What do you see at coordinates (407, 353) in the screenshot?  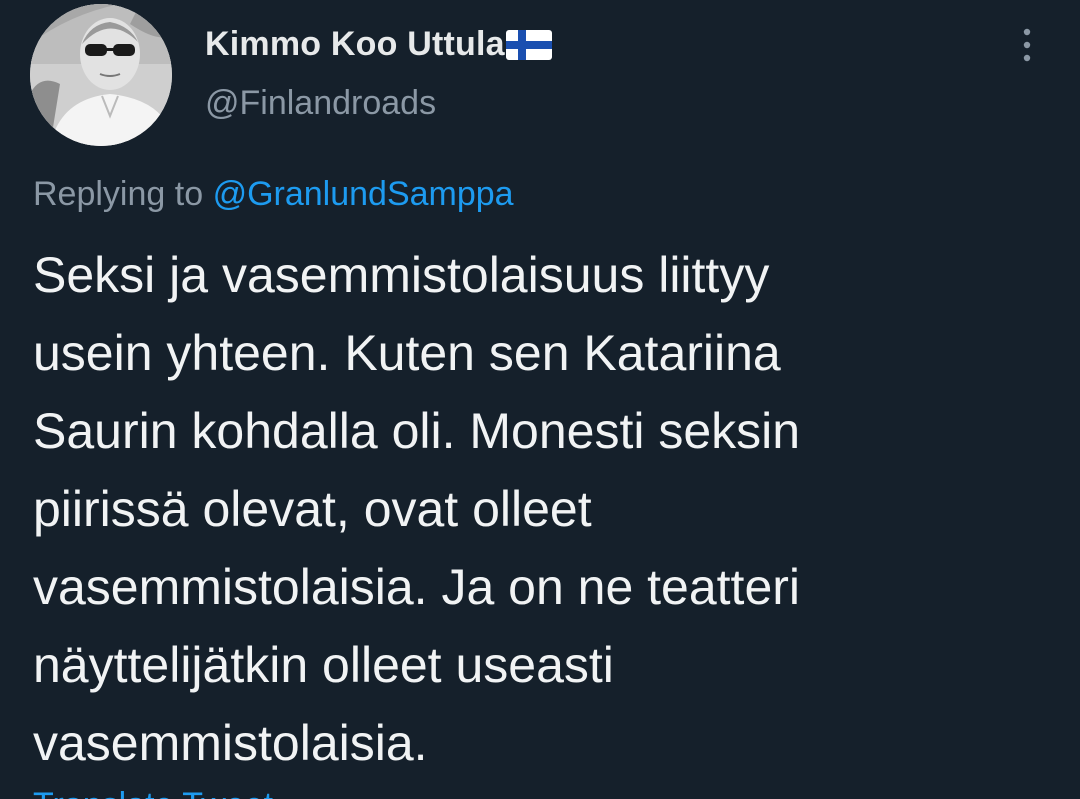 I see `tweet-text-line: usein yhteen. Kuten sen Katariina` at bounding box center [407, 353].